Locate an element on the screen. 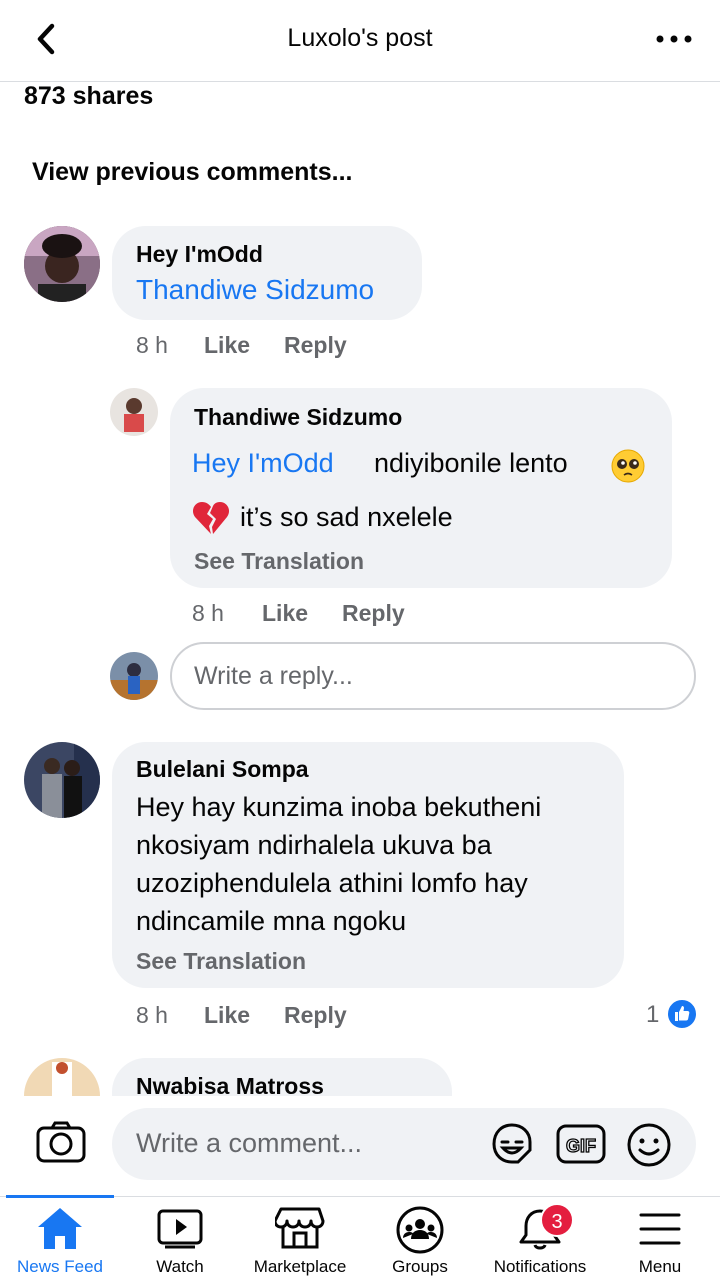 Image resolution: width=720 pixels, height=1280 pixels. comment-text-line: ndincamile mna ngoku is located at coordinates (271, 921).